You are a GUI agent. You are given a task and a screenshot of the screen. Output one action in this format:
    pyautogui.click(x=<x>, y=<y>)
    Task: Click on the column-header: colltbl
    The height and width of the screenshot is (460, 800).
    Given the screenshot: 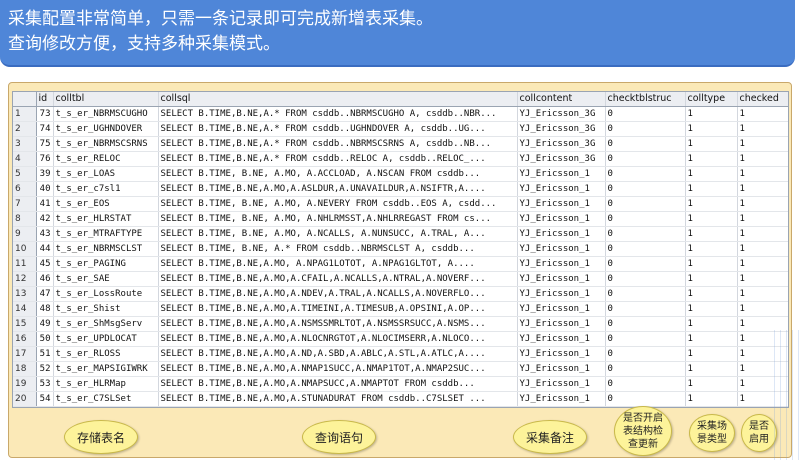 What is the action you would take?
    pyautogui.click(x=106, y=99)
    